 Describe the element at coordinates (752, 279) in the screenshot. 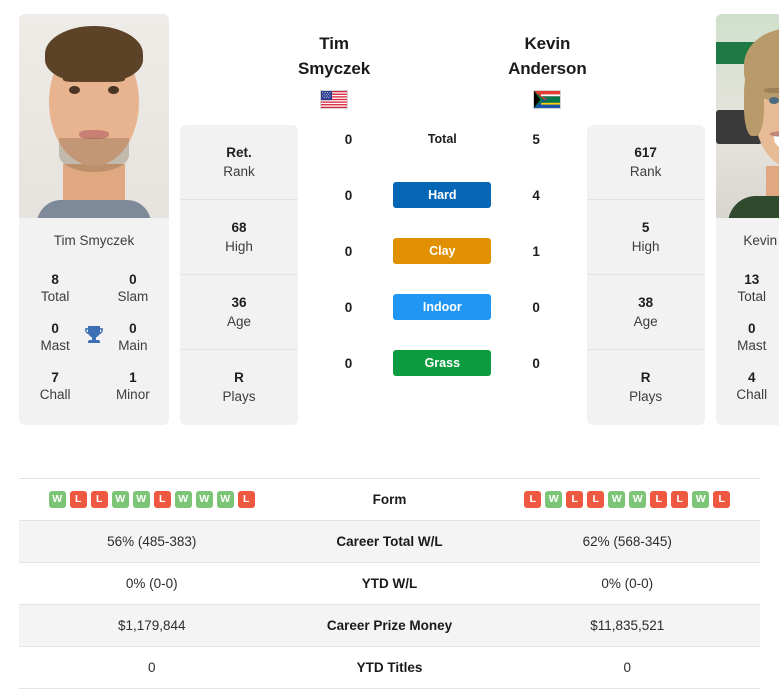

I see `right-titles-total-value: 13` at that location.